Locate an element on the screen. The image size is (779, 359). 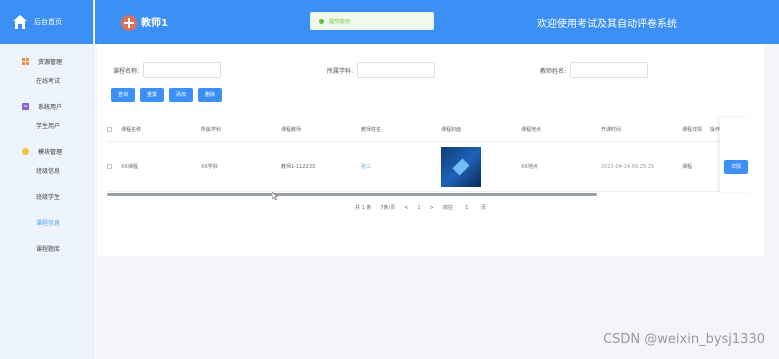
user-icon is located at coordinates (25, 106).